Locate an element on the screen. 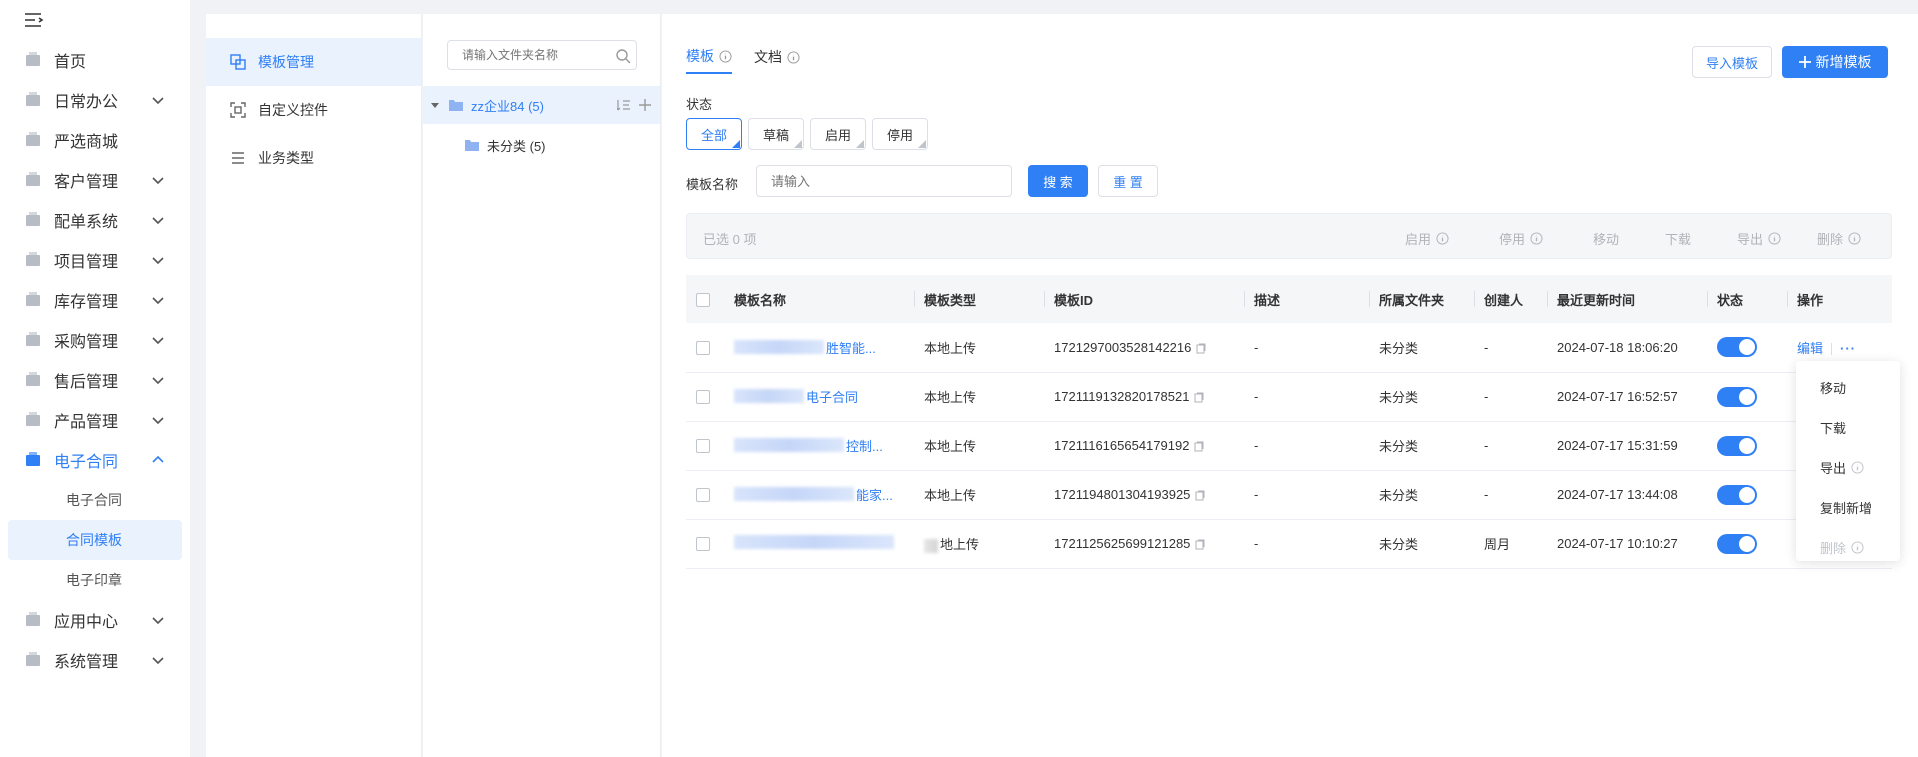 The image size is (1918, 757). add-template-button: 新增模板 is located at coordinates (1835, 62).